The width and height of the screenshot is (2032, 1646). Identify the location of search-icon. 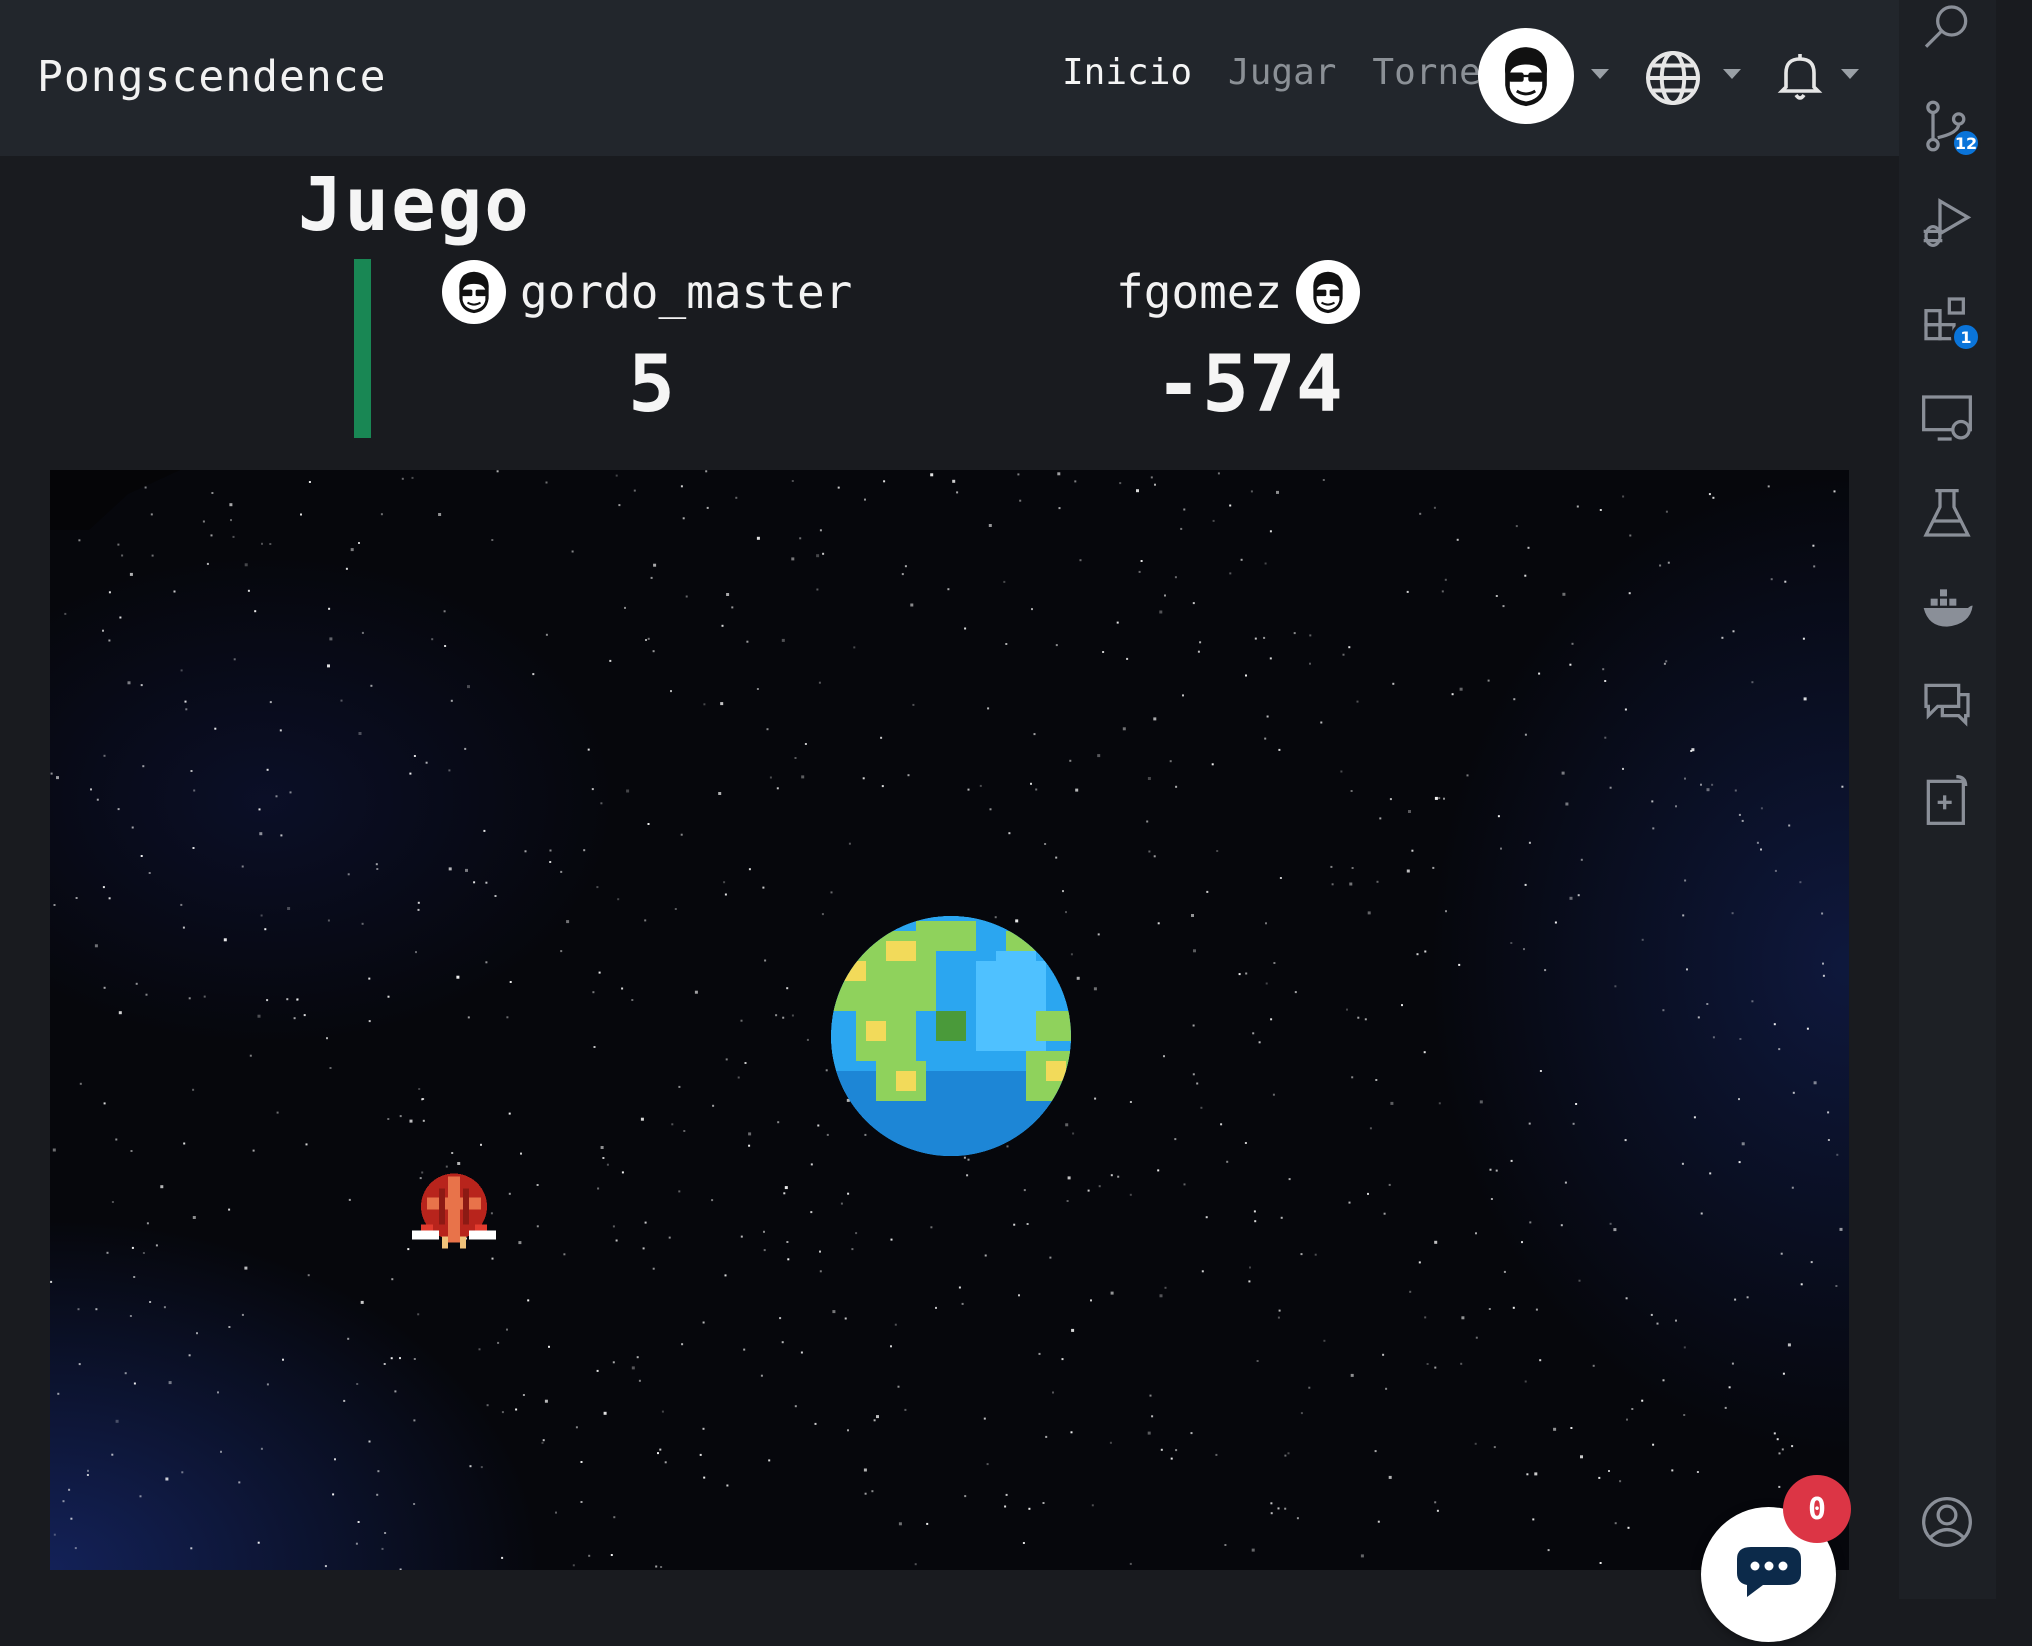
(1946, 26).